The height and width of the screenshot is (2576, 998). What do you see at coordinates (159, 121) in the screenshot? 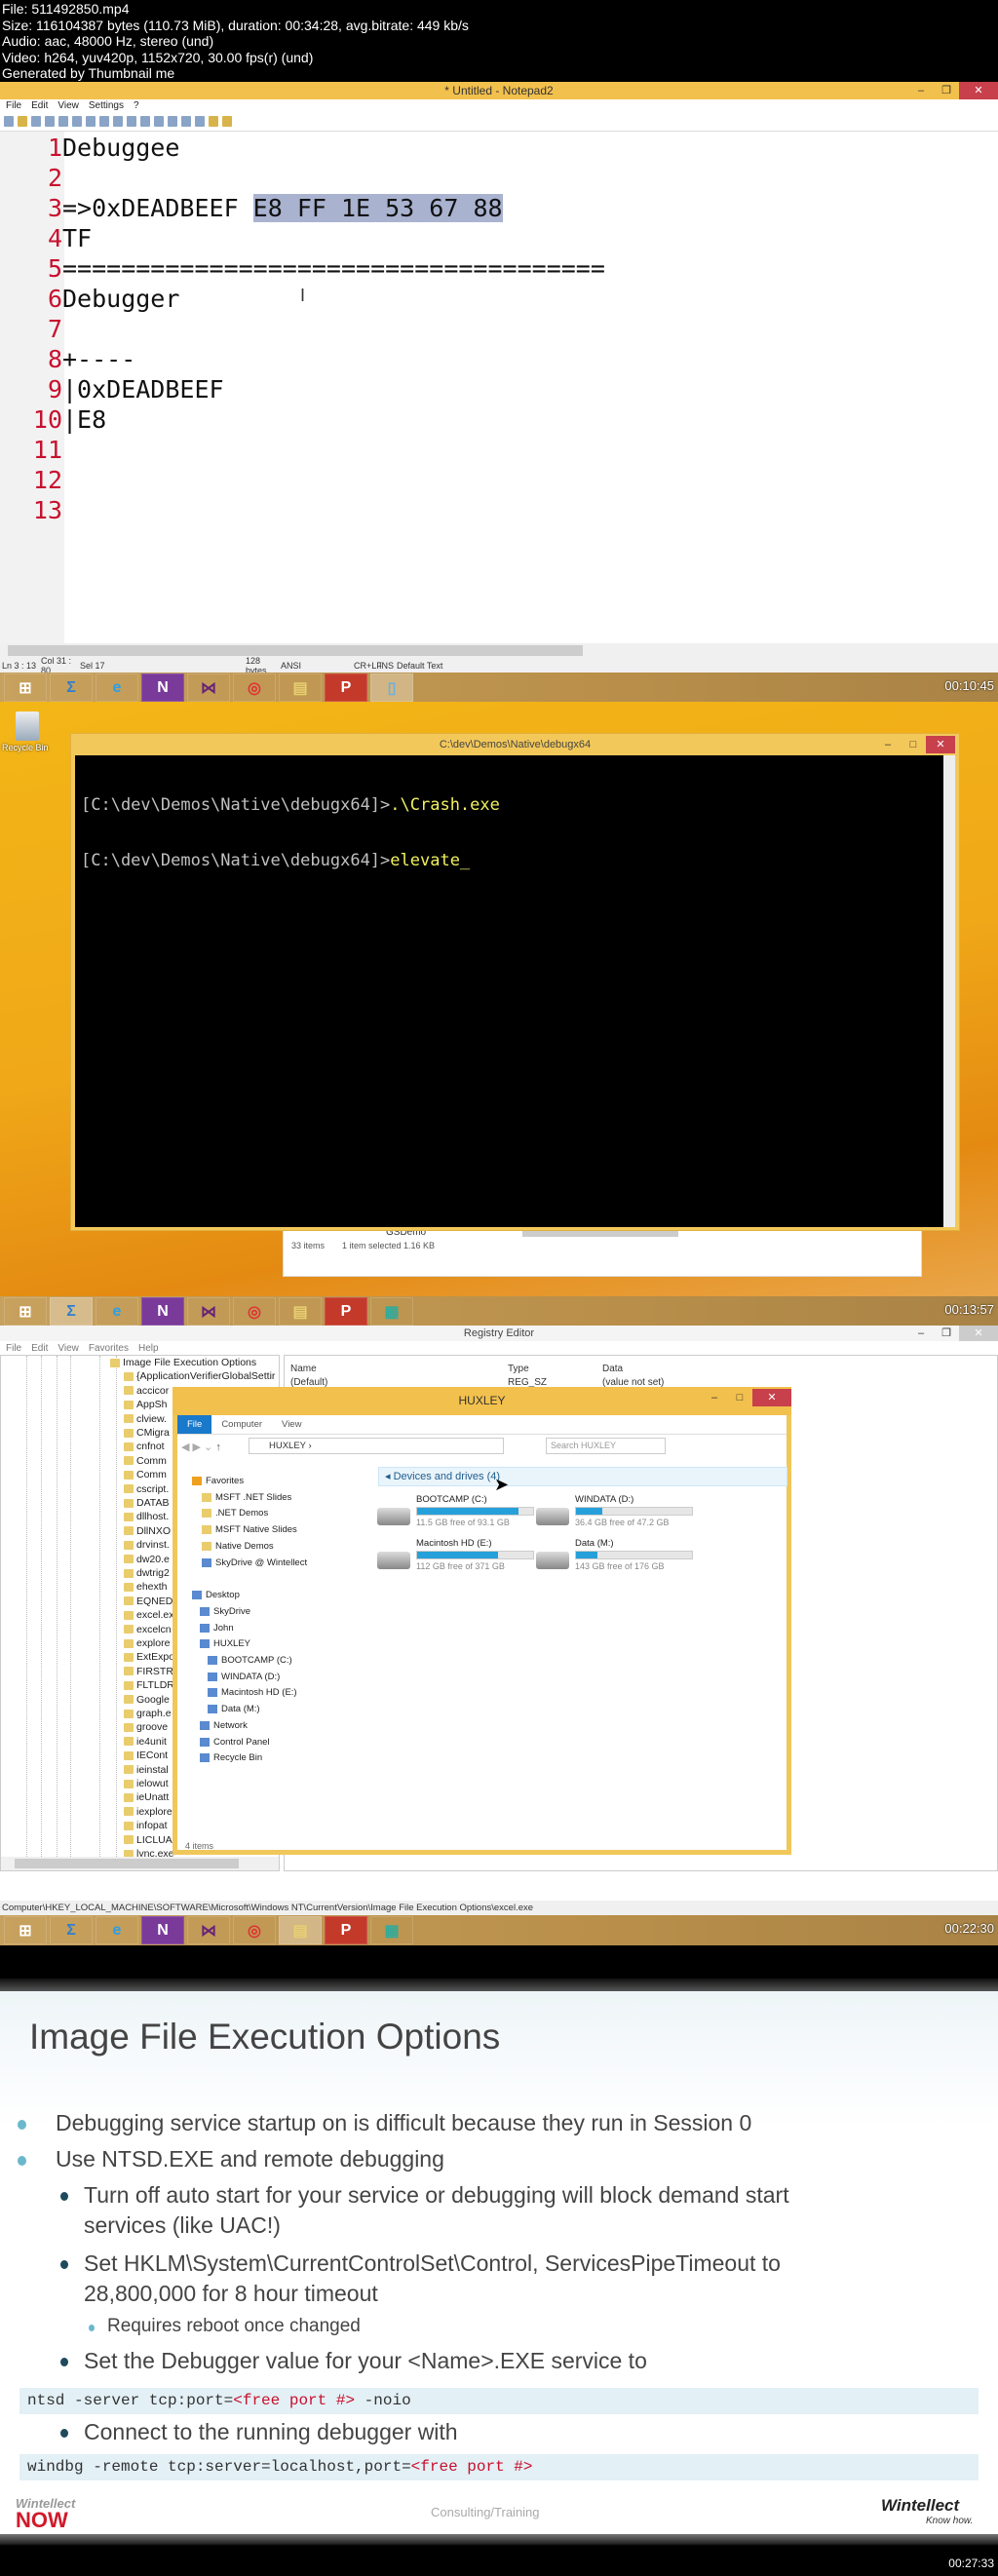
I see `wrap-icon` at bounding box center [159, 121].